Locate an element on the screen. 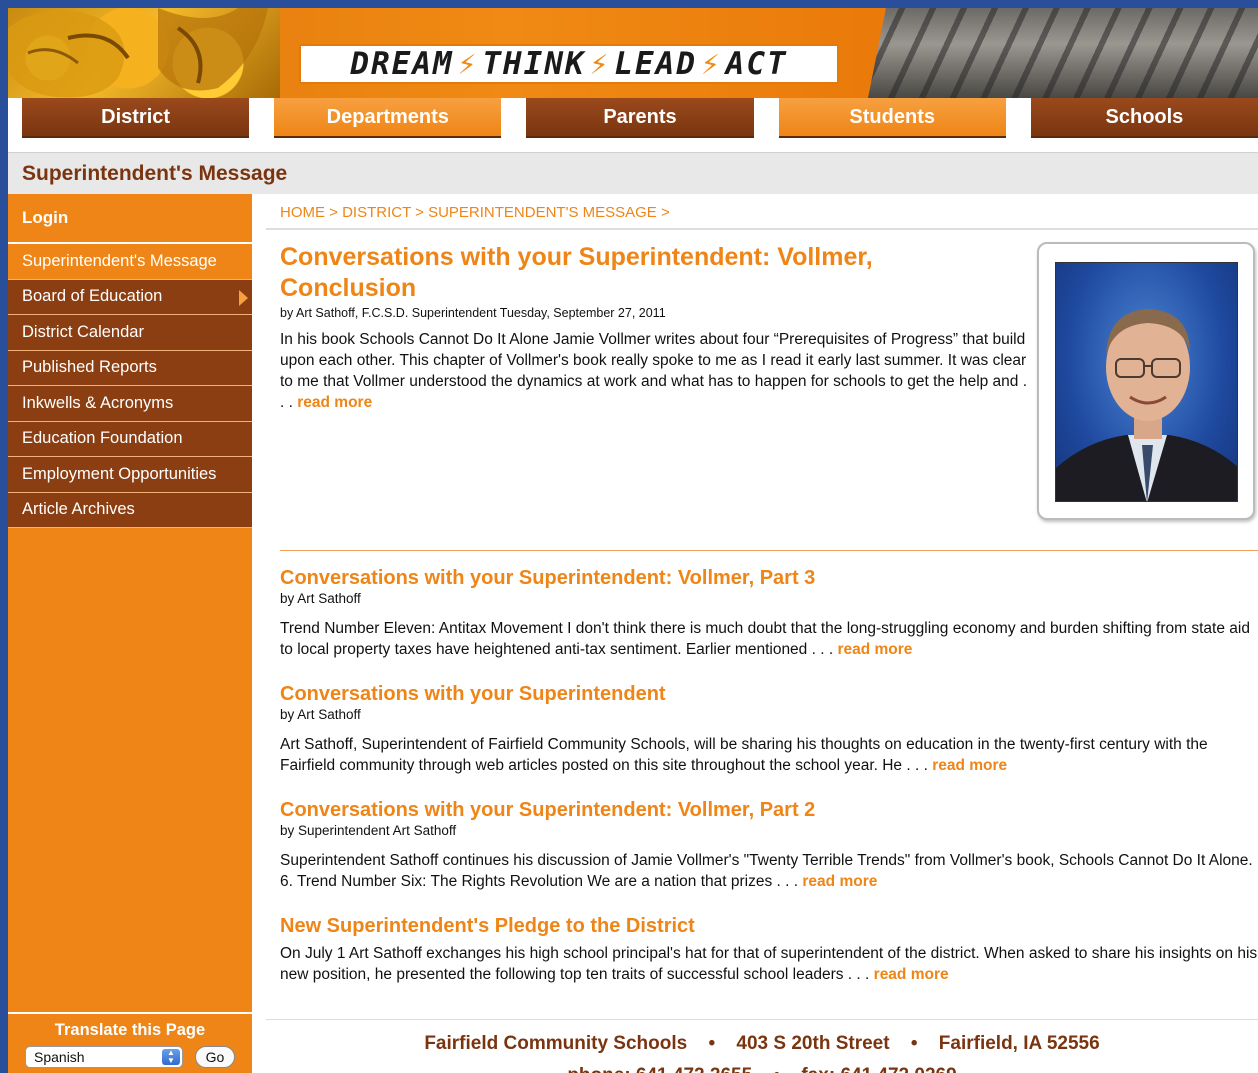  translate-controls: Spanish ▲ ▼ Go is located at coordinates (130, 1057).